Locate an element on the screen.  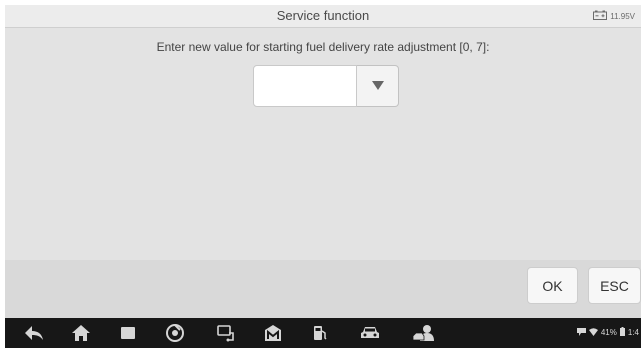
dropdown-button is located at coordinates (378, 86).